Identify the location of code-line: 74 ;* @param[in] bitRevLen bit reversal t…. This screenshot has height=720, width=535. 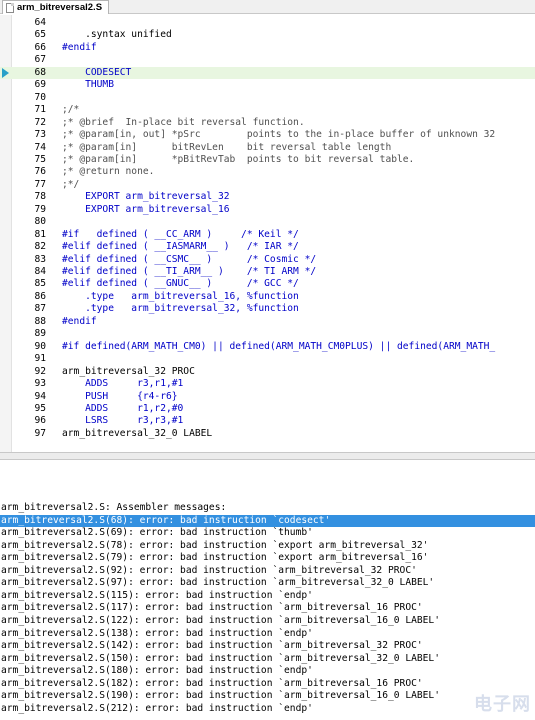
(267, 148).